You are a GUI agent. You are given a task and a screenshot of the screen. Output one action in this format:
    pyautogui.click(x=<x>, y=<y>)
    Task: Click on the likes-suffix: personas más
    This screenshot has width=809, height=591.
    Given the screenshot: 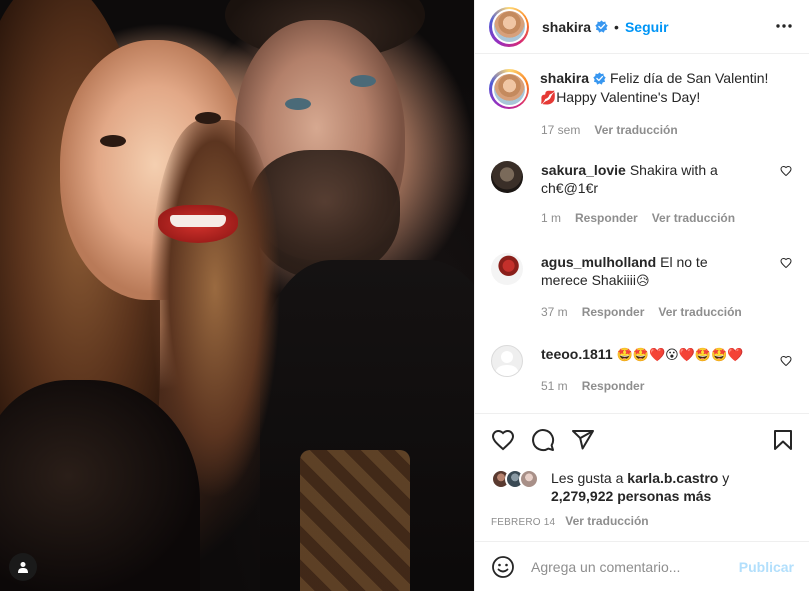 What is the action you would take?
    pyautogui.click(x=664, y=496)
    